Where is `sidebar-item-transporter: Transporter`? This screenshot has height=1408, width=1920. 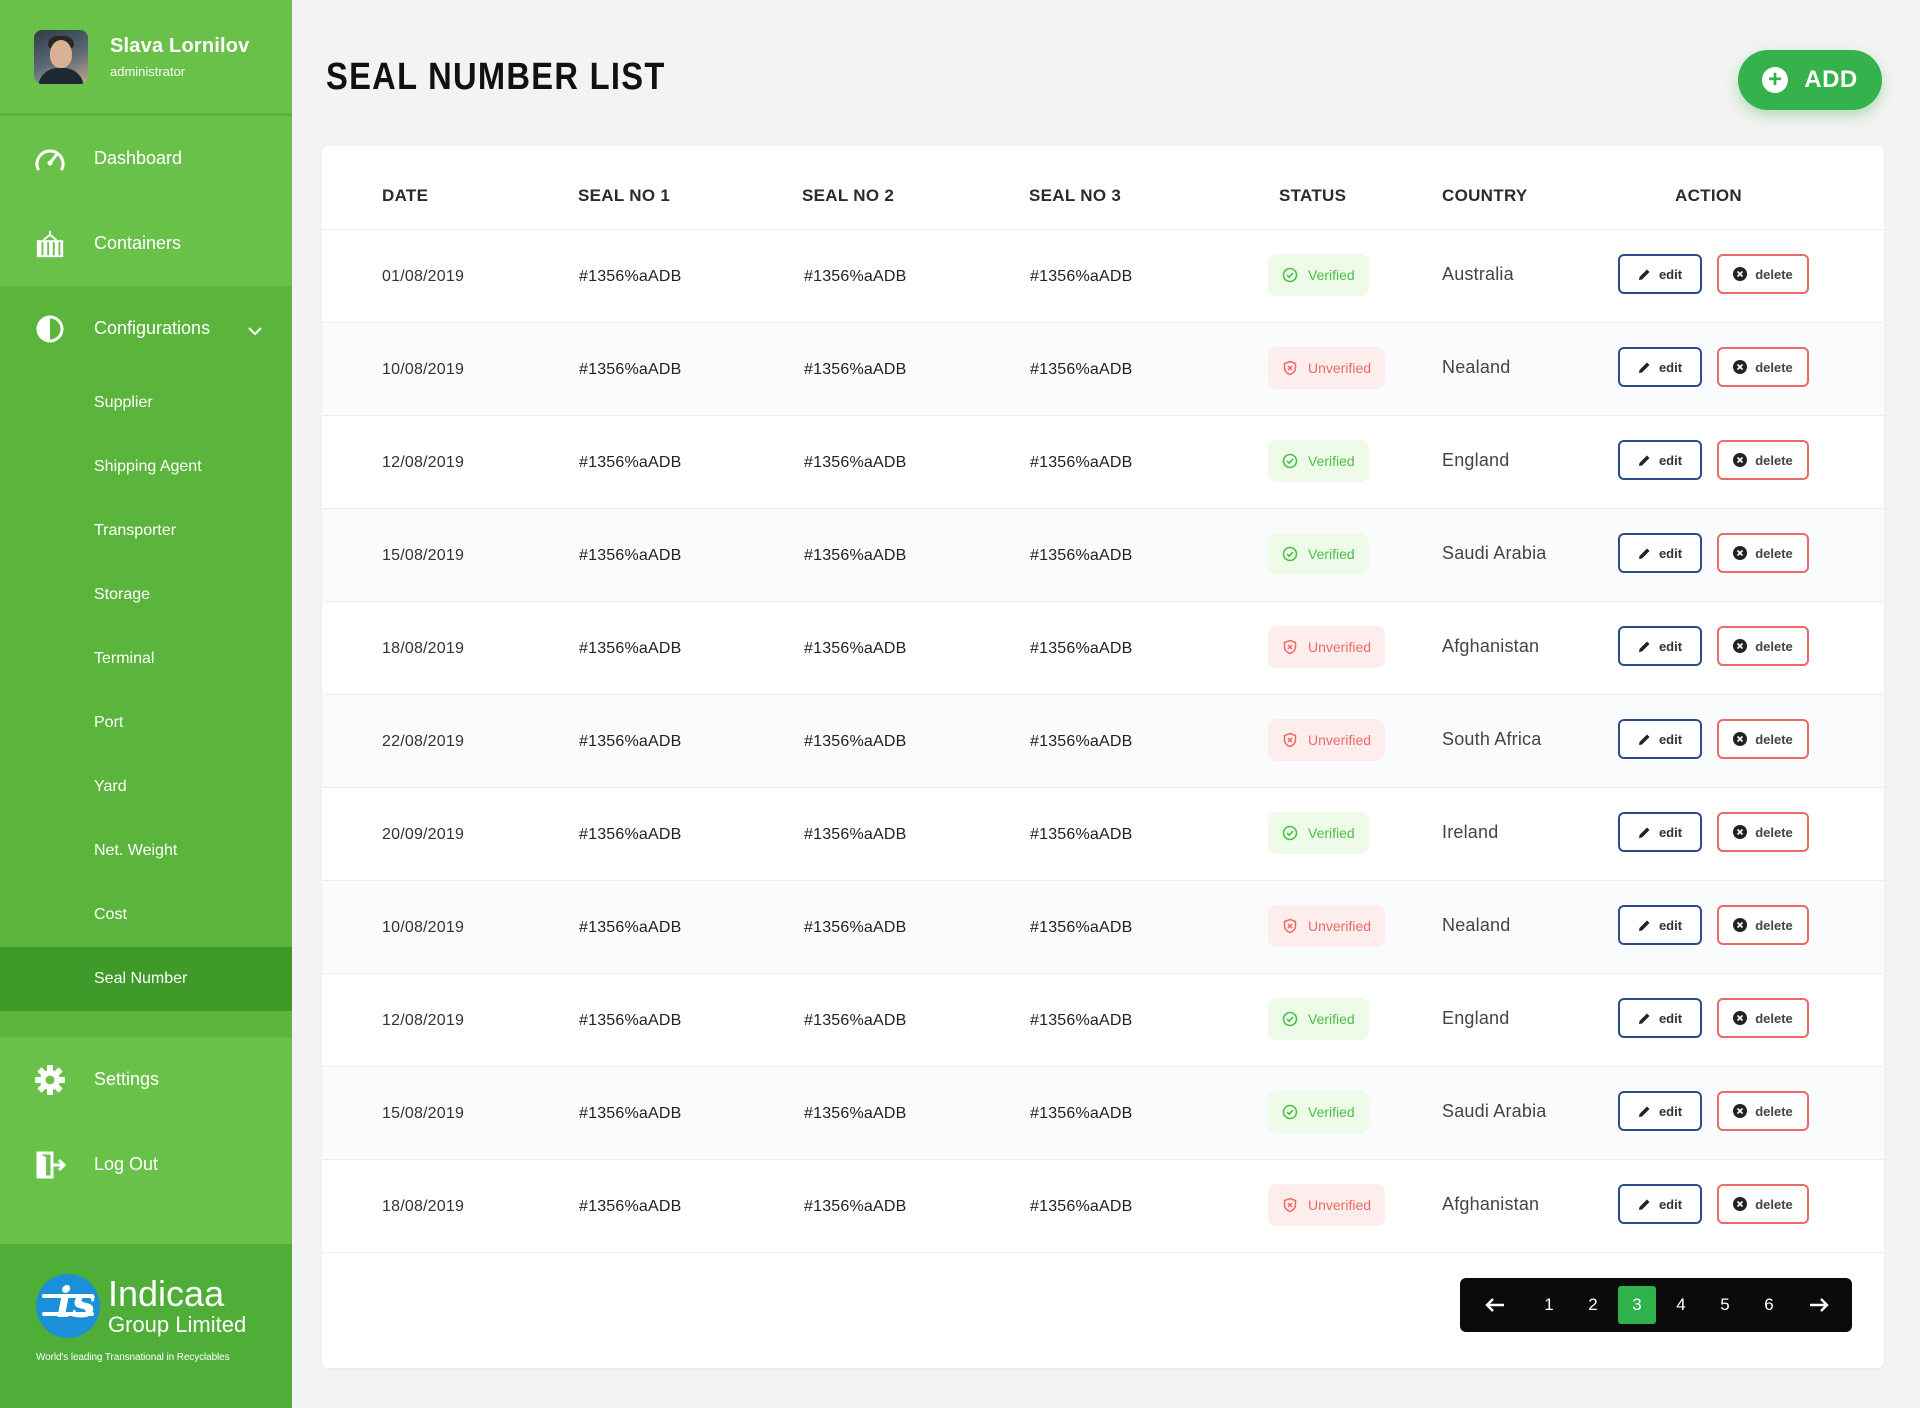 sidebar-item-transporter: Transporter is located at coordinates (146, 531).